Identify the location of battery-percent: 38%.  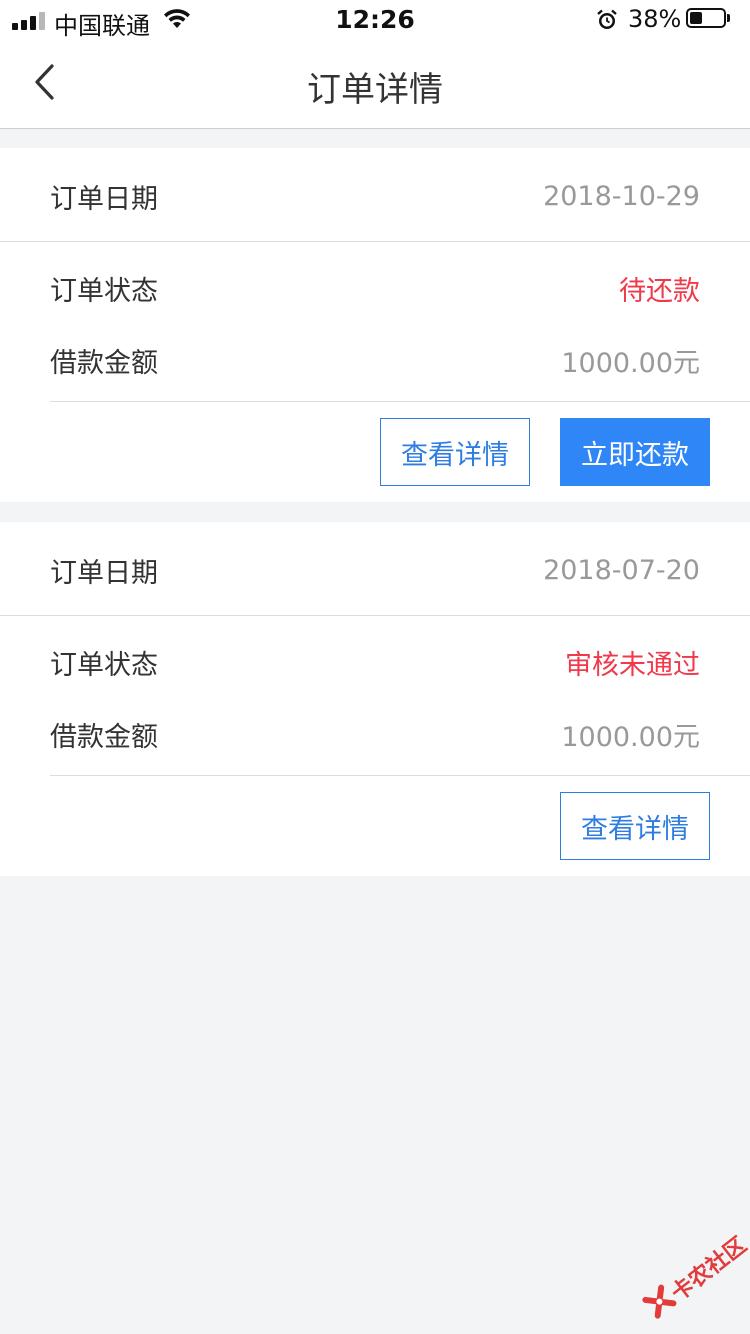
(655, 19).